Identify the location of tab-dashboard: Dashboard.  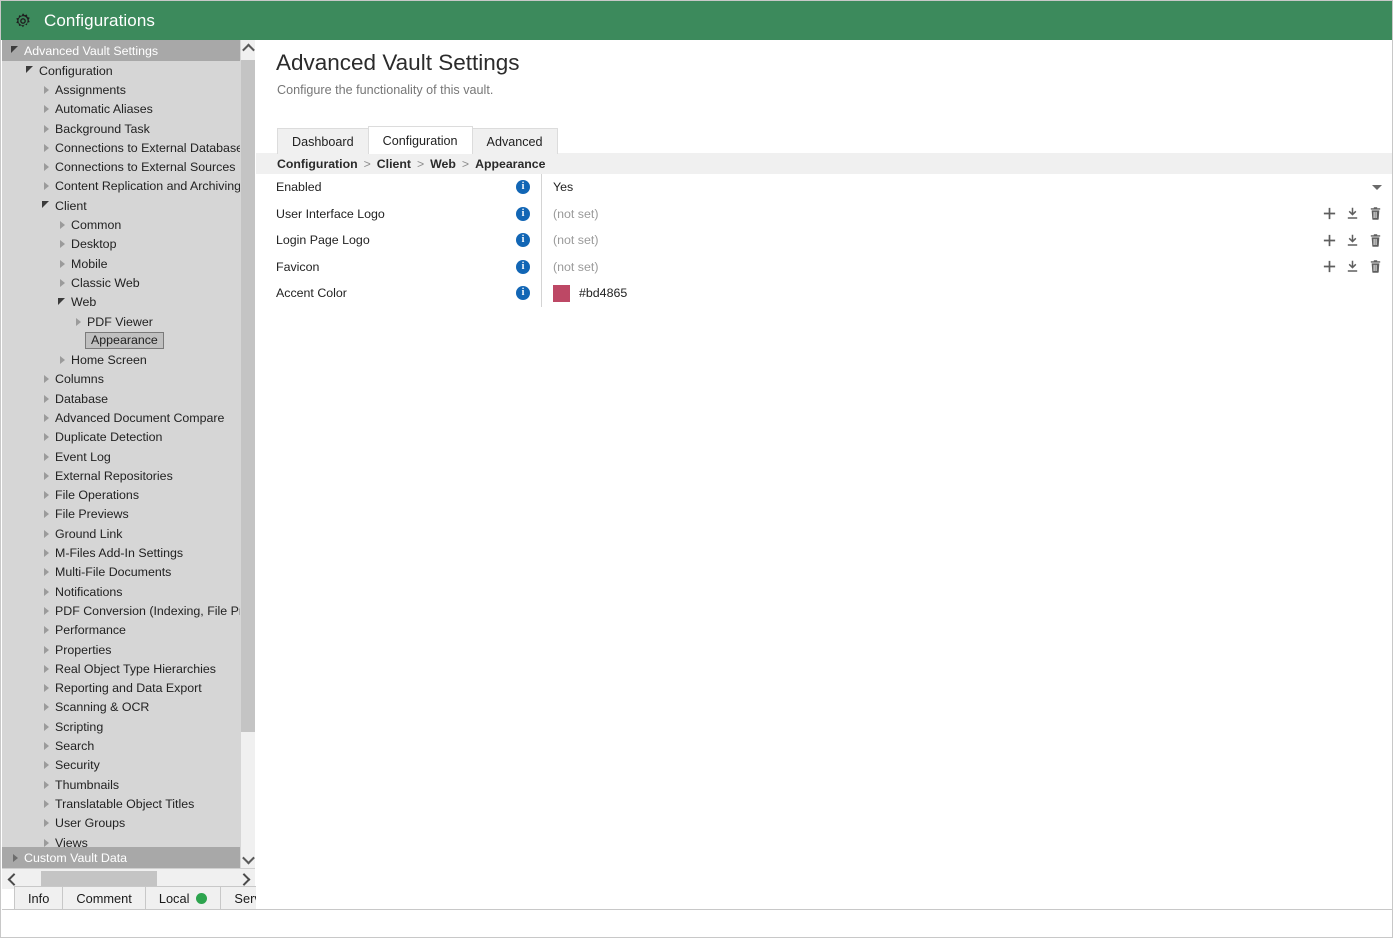
(323, 141).